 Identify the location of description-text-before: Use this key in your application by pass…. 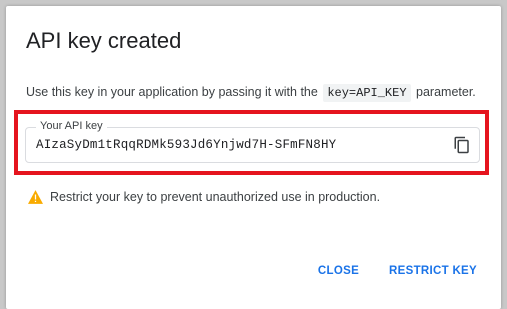
(172, 92).